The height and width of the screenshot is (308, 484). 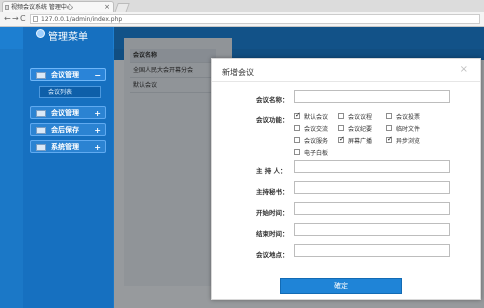 I want to click on address-bar: ← → C 127.0.0.1/admin/index.php, so click(x=242, y=19).